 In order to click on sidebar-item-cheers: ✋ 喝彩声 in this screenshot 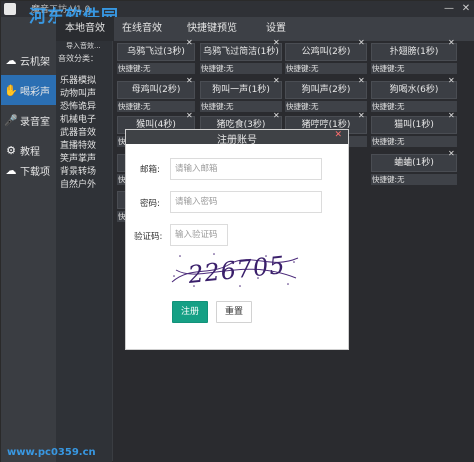, I will do `click(28, 90)`.